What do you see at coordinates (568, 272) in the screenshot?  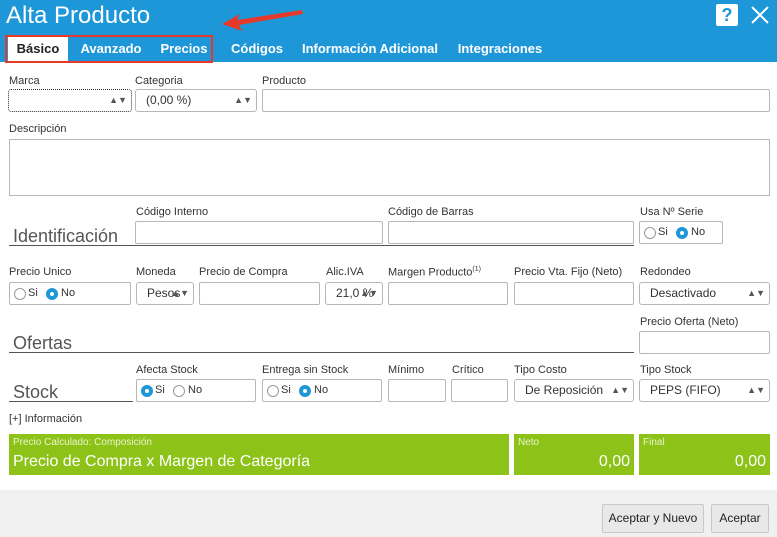 I see `precio-vta-label: Precio Vta. Fijo (Neto)` at bounding box center [568, 272].